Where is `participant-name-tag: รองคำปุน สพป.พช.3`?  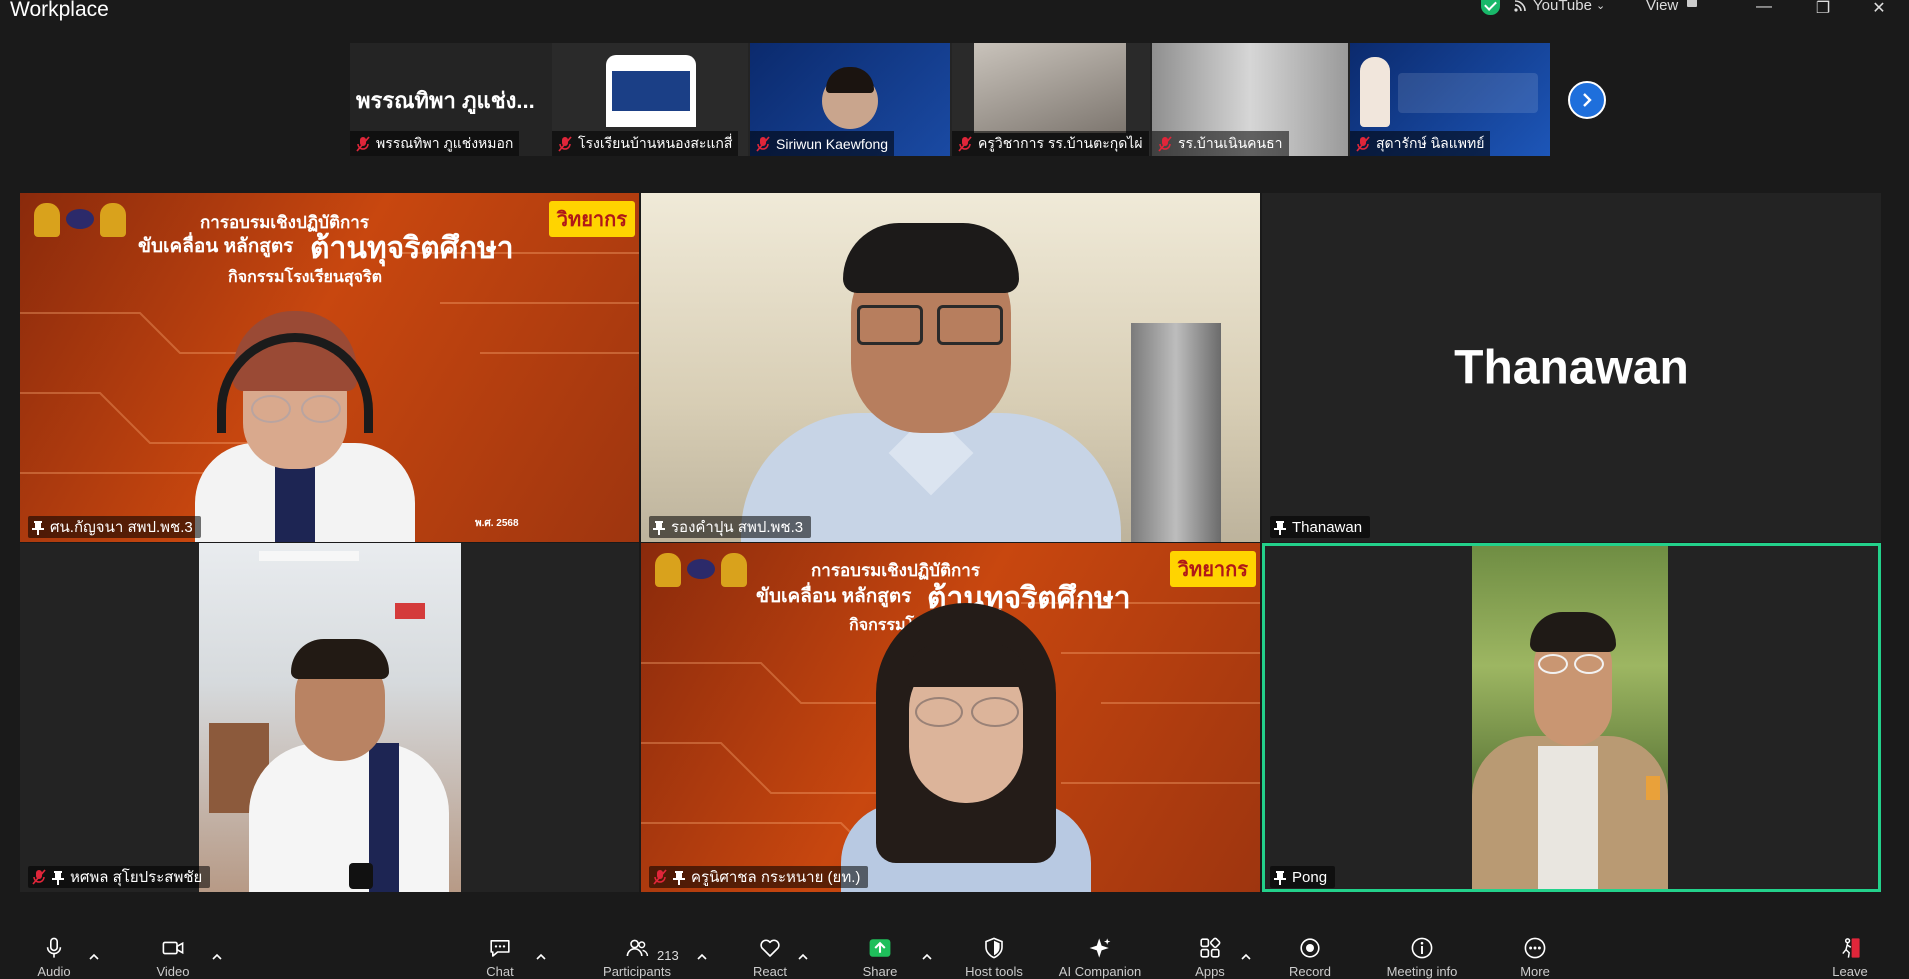 participant-name-tag: รองคำปุน สพป.พช.3 is located at coordinates (730, 527).